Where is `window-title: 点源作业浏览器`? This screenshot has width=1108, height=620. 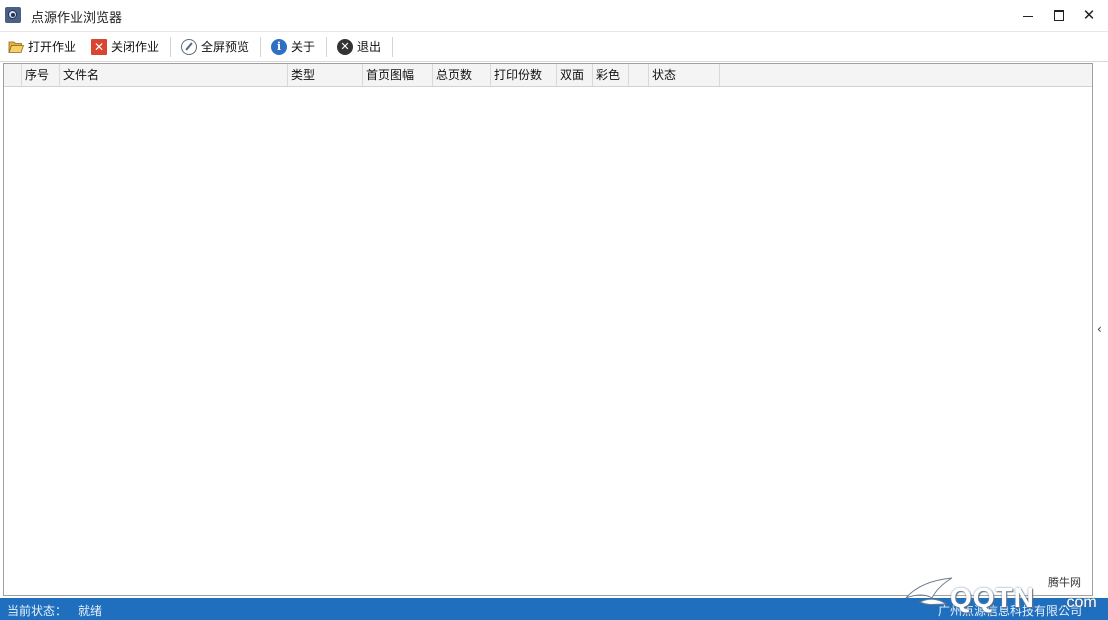 window-title: 点源作业浏览器 is located at coordinates (77, 18).